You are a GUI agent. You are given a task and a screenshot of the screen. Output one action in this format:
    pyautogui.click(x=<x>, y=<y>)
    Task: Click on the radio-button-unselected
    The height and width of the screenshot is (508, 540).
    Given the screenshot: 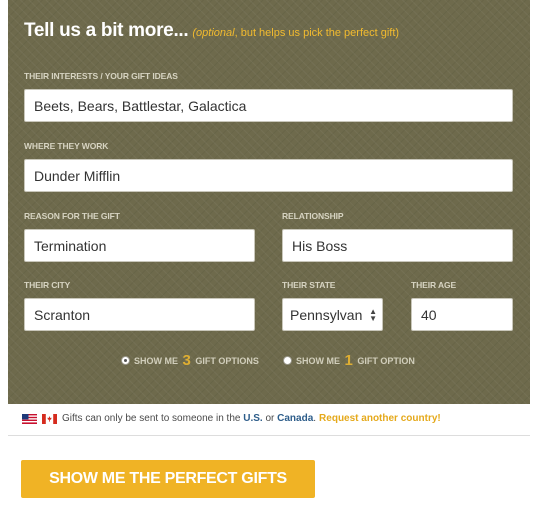 What is the action you would take?
    pyautogui.click(x=287, y=360)
    